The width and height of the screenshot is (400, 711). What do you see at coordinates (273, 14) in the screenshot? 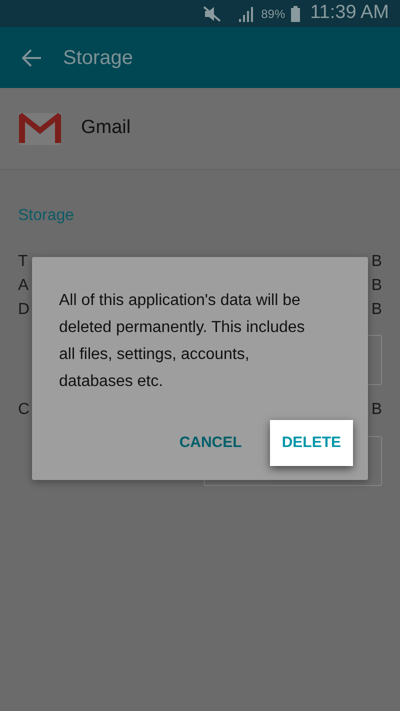
I see `battery-percent: 89%` at bounding box center [273, 14].